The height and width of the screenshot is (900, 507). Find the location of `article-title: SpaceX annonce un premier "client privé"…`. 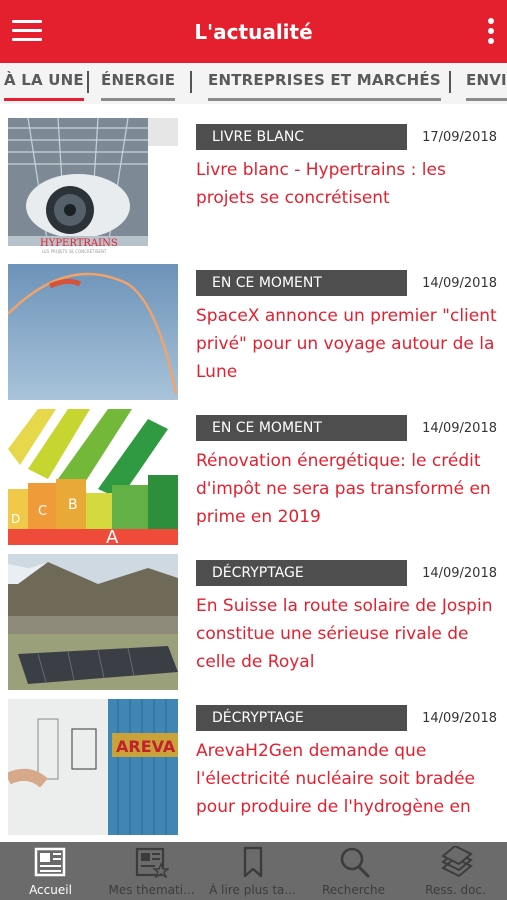

article-title: SpaceX annonce un premier "client privé"… is located at coordinates (348, 344).